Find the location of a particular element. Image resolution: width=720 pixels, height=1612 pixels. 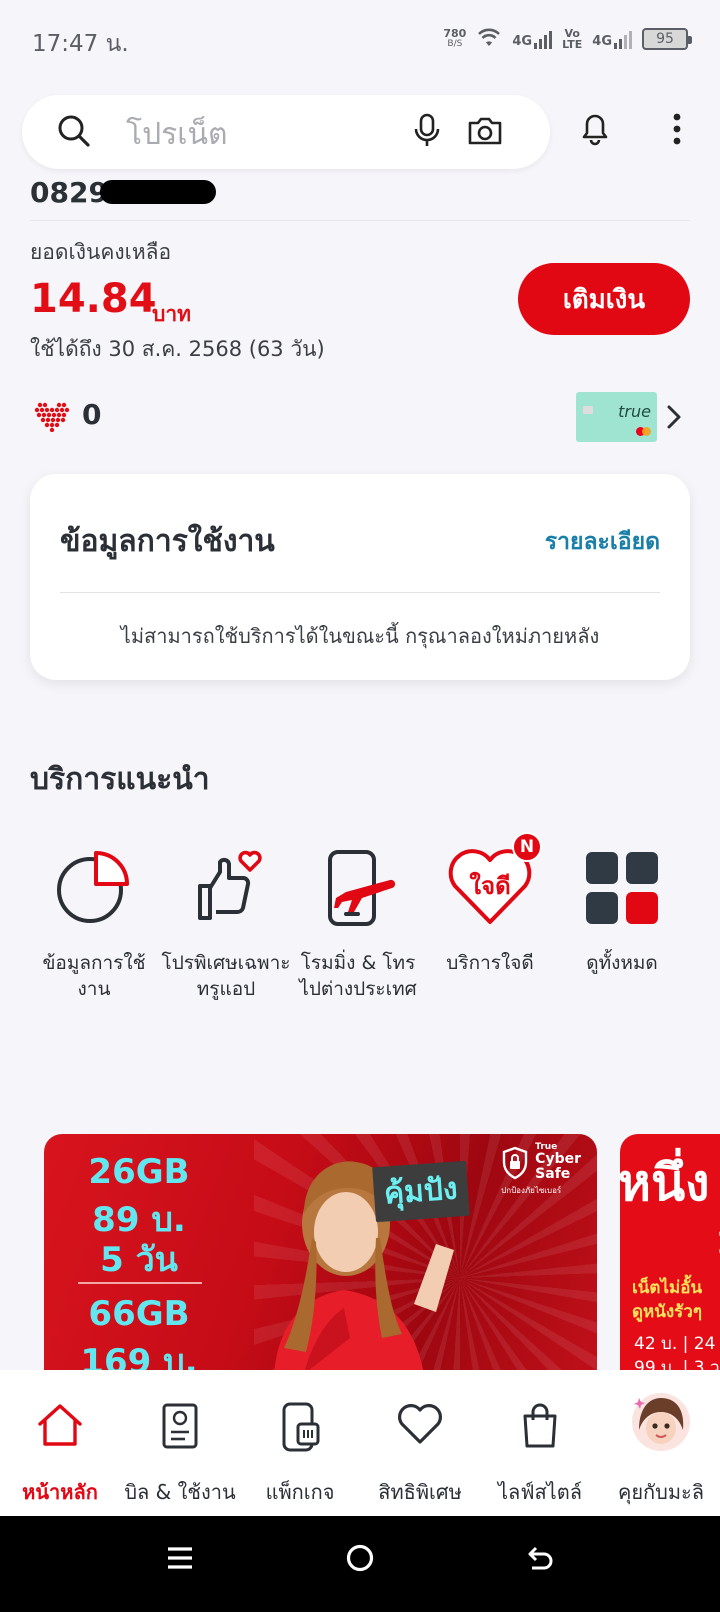

service-roaming: โรมมิ่ง & โทรไปต่างประเทศ is located at coordinates (358, 925).